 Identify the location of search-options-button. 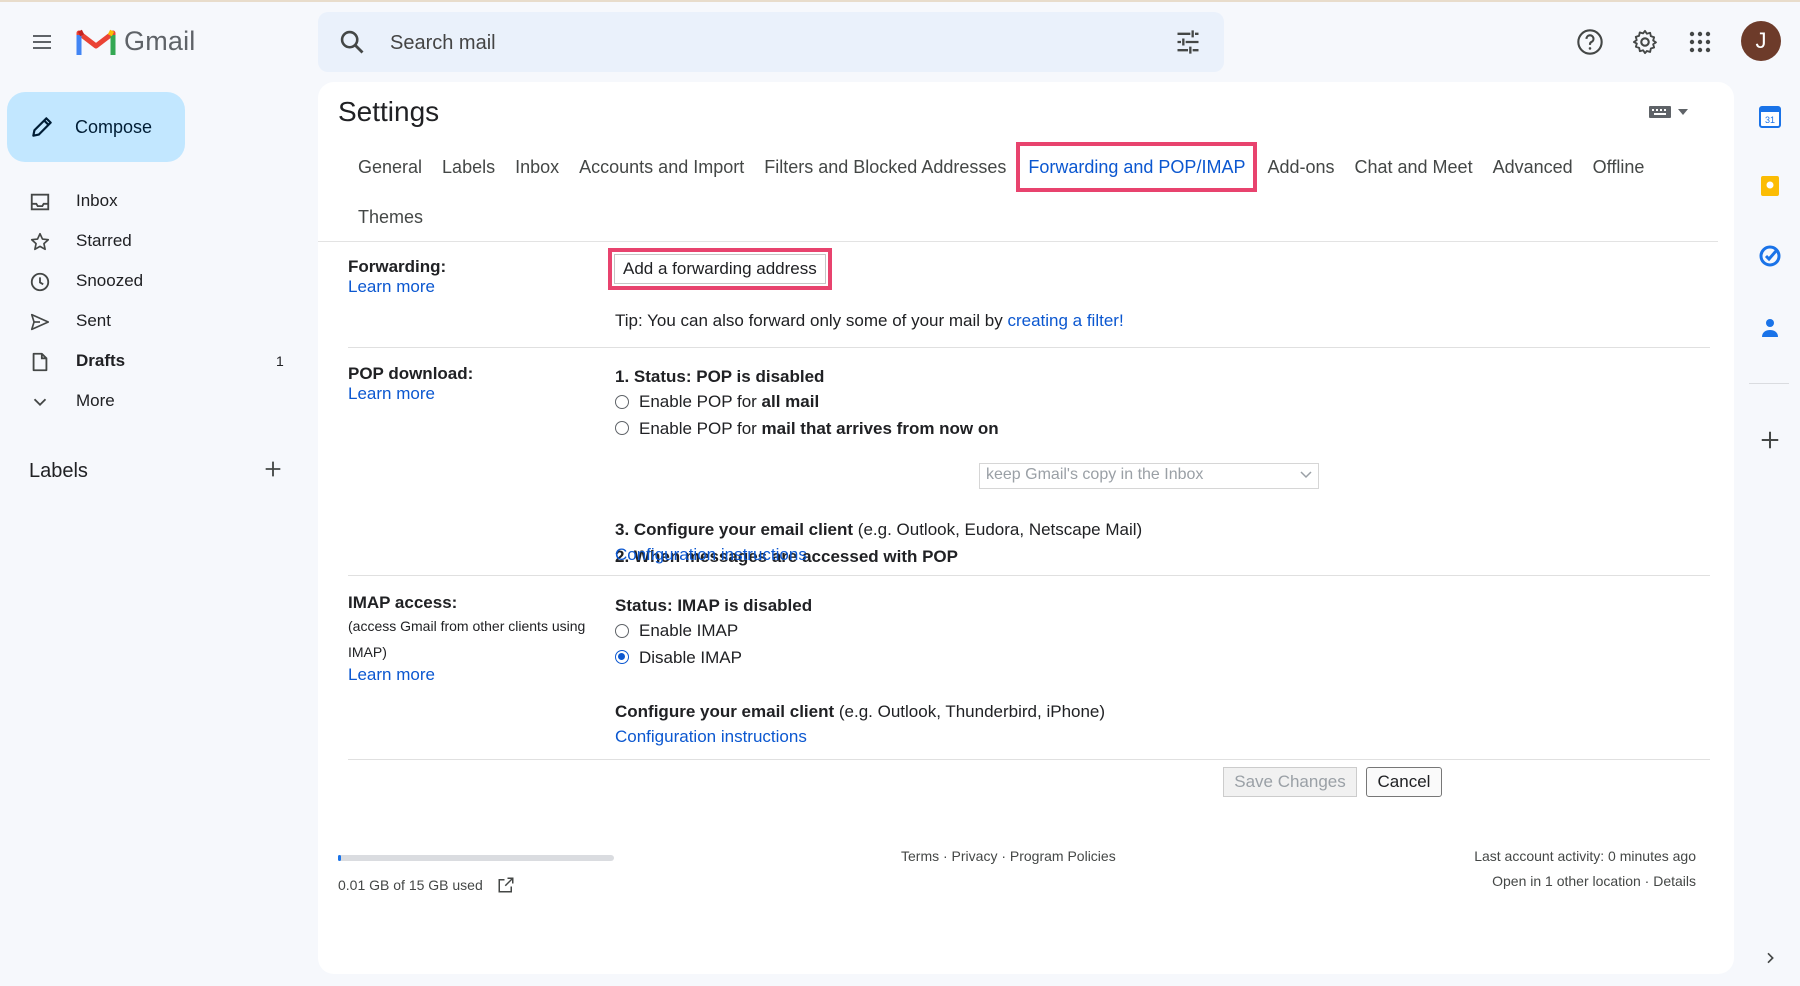
(1188, 42).